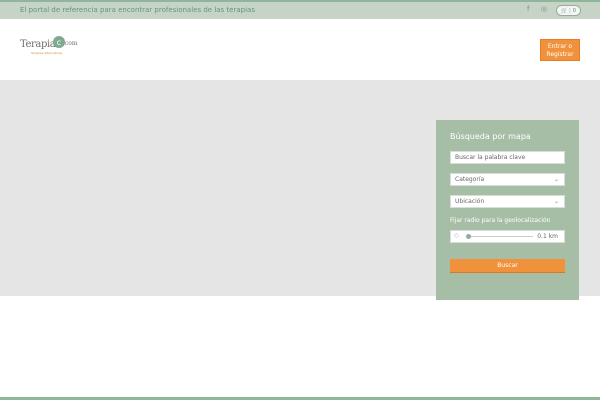 The image size is (600, 400). Describe the element at coordinates (490, 157) in the screenshot. I see `keyword-placeholder: Buscar la palabra clave` at that location.